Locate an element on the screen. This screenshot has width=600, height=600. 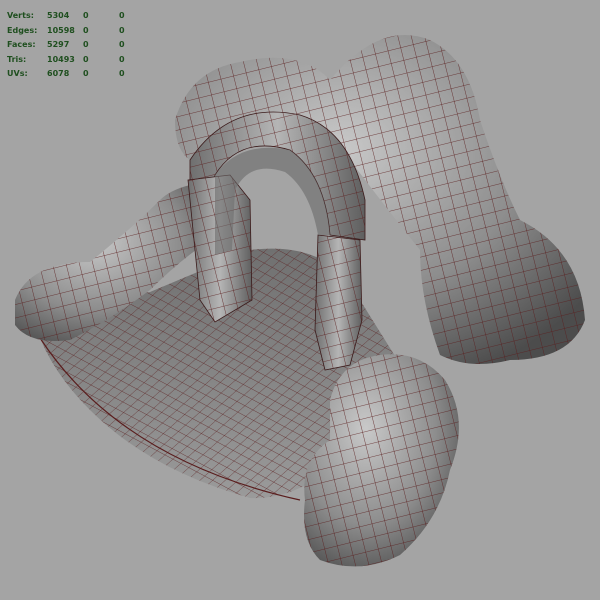
hud-row-edges: Edges: 10598 0 0 is located at coordinates (73, 31).